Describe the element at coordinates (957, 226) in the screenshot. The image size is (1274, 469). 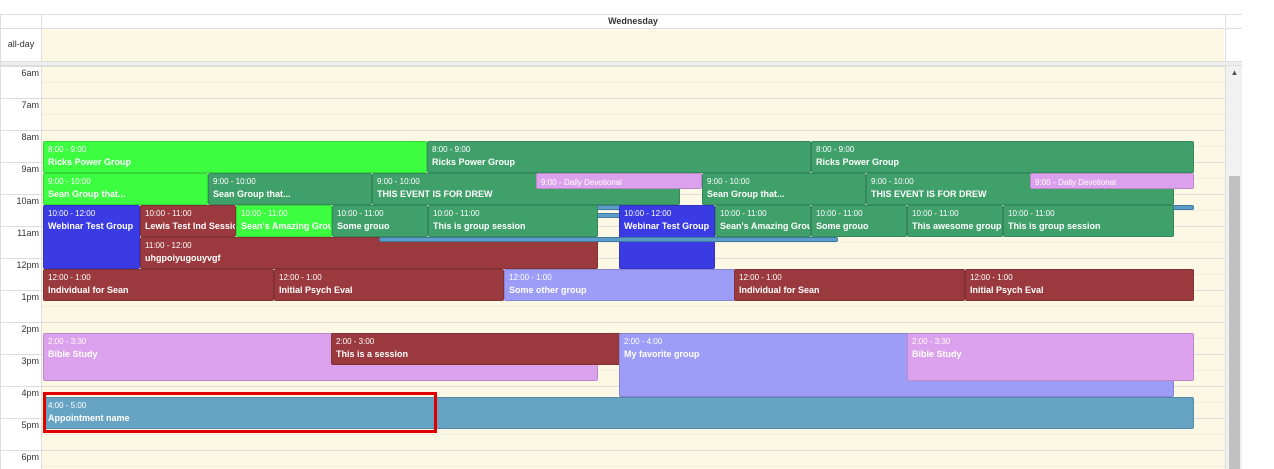
I see `event-title: This awesome group` at that location.